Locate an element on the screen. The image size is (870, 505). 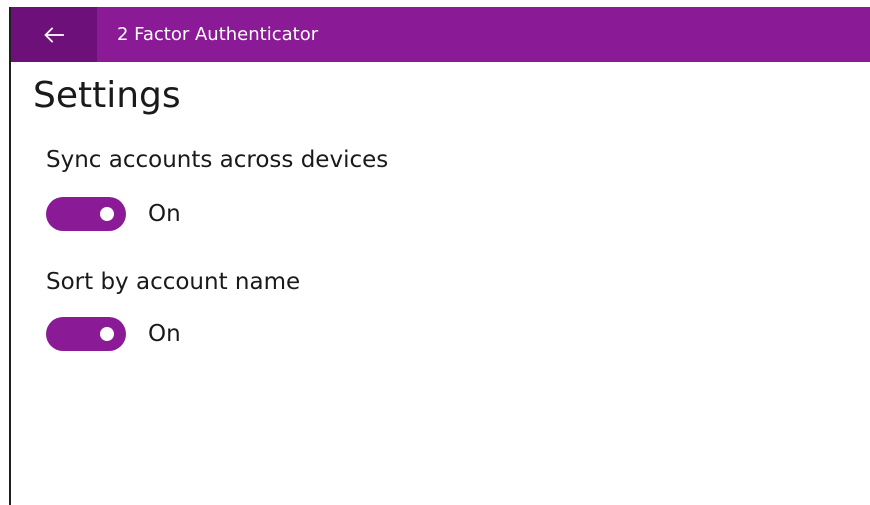
sort-by-name-toggle is located at coordinates (86, 334).